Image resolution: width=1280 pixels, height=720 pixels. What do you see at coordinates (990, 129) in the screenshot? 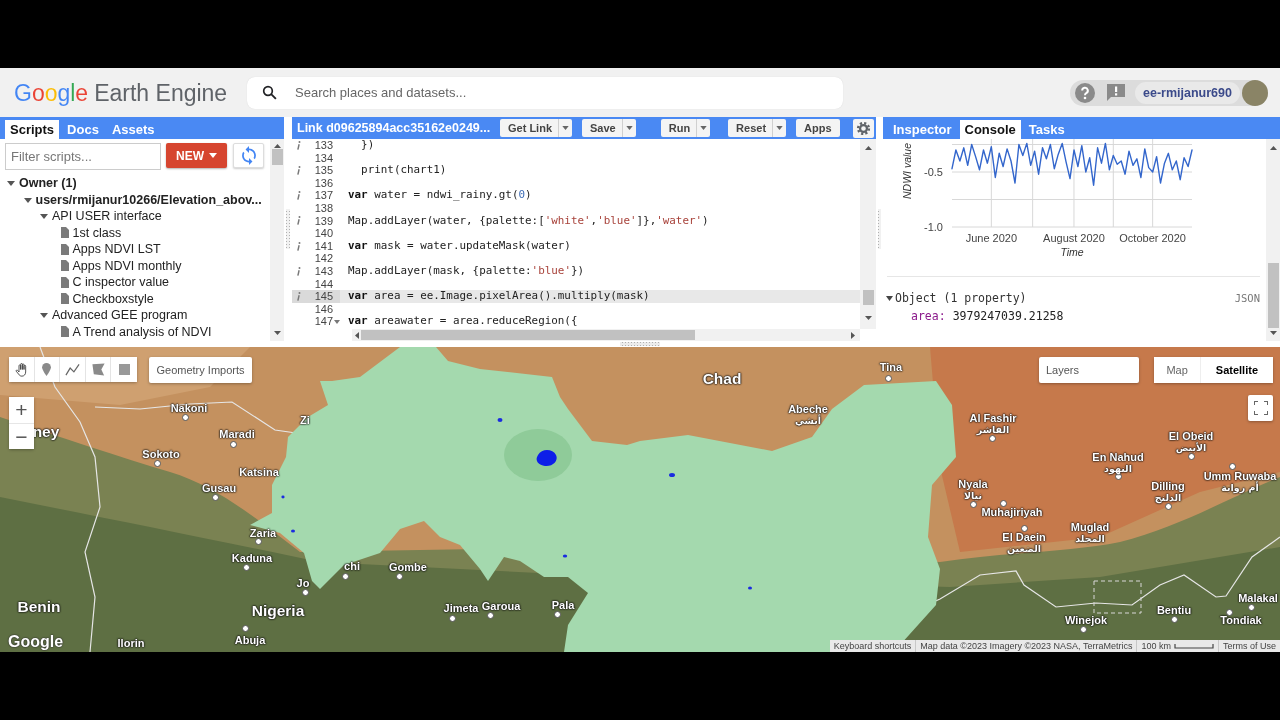
I see `tab: Console` at bounding box center [990, 129].